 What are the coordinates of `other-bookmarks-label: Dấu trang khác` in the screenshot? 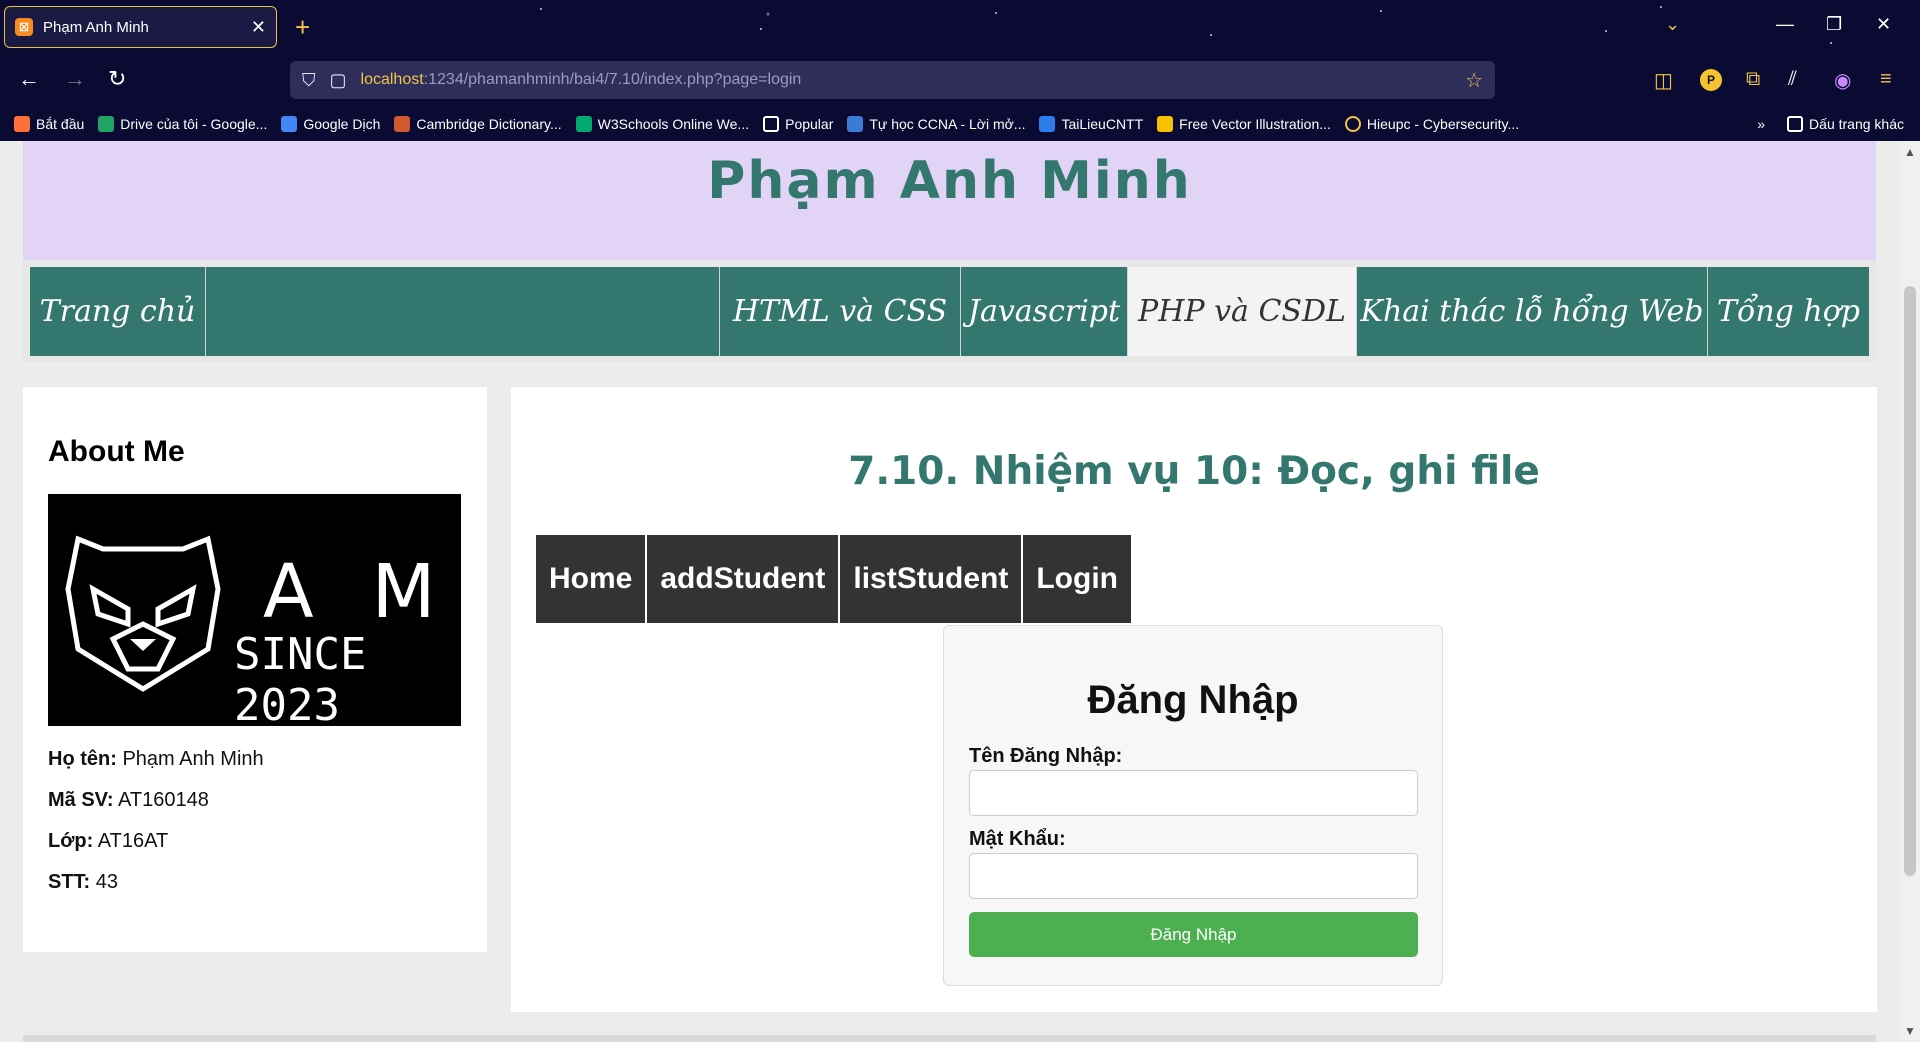 It's located at (1856, 124).